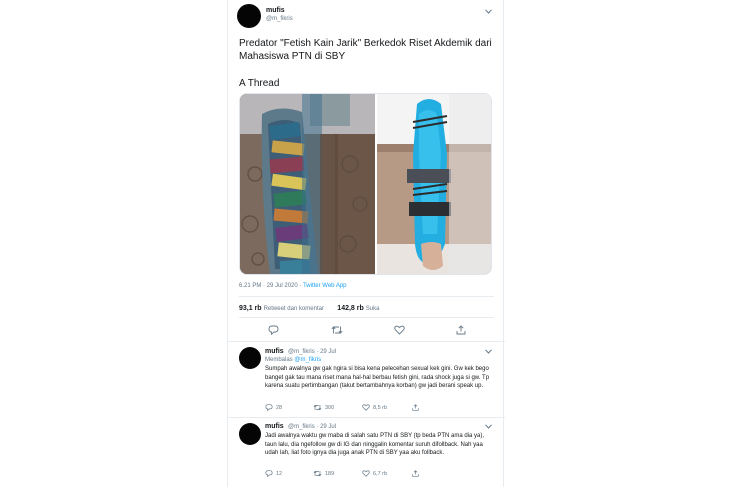 The height and width of the screenshot is (487, 730). Describe the element at coordinates (350, 308) in the screenshot. I see `like-count: 142,8 rb` at that location.